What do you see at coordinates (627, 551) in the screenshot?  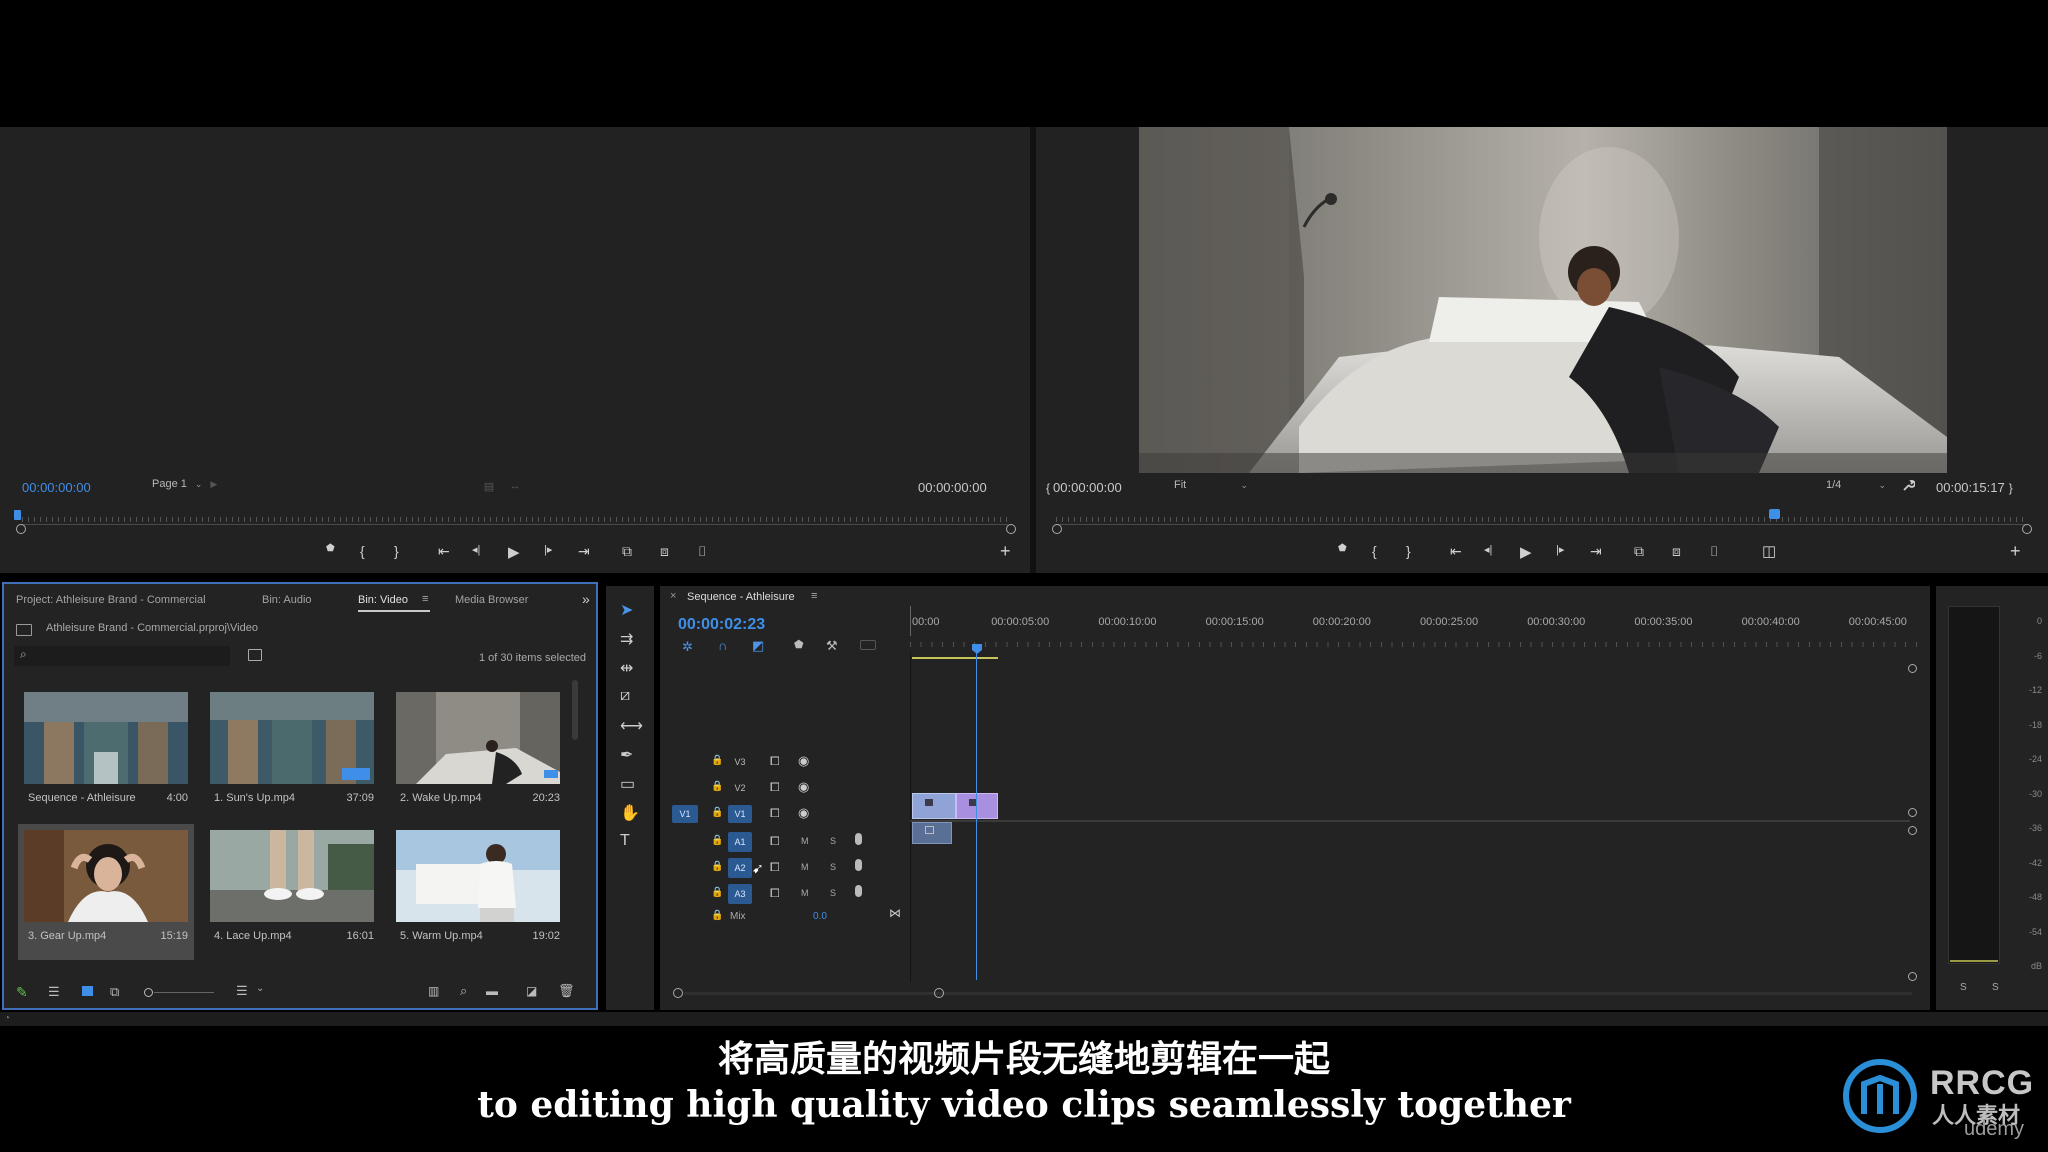 I see `insert-icon: ⧉` at bounding box center [627, 551].